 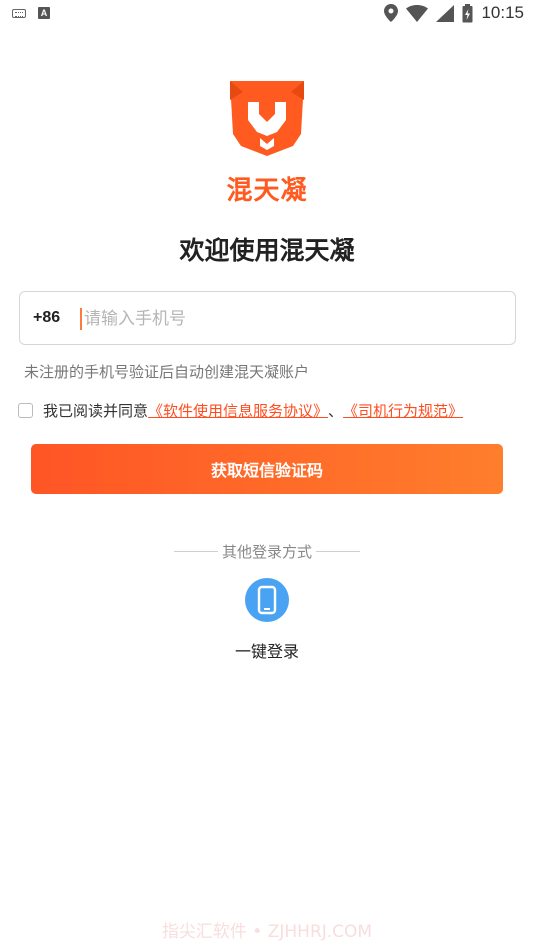 I want to click on service-agreement-link: 《软件使用信息服务协议》, so click(x=238, y=410).